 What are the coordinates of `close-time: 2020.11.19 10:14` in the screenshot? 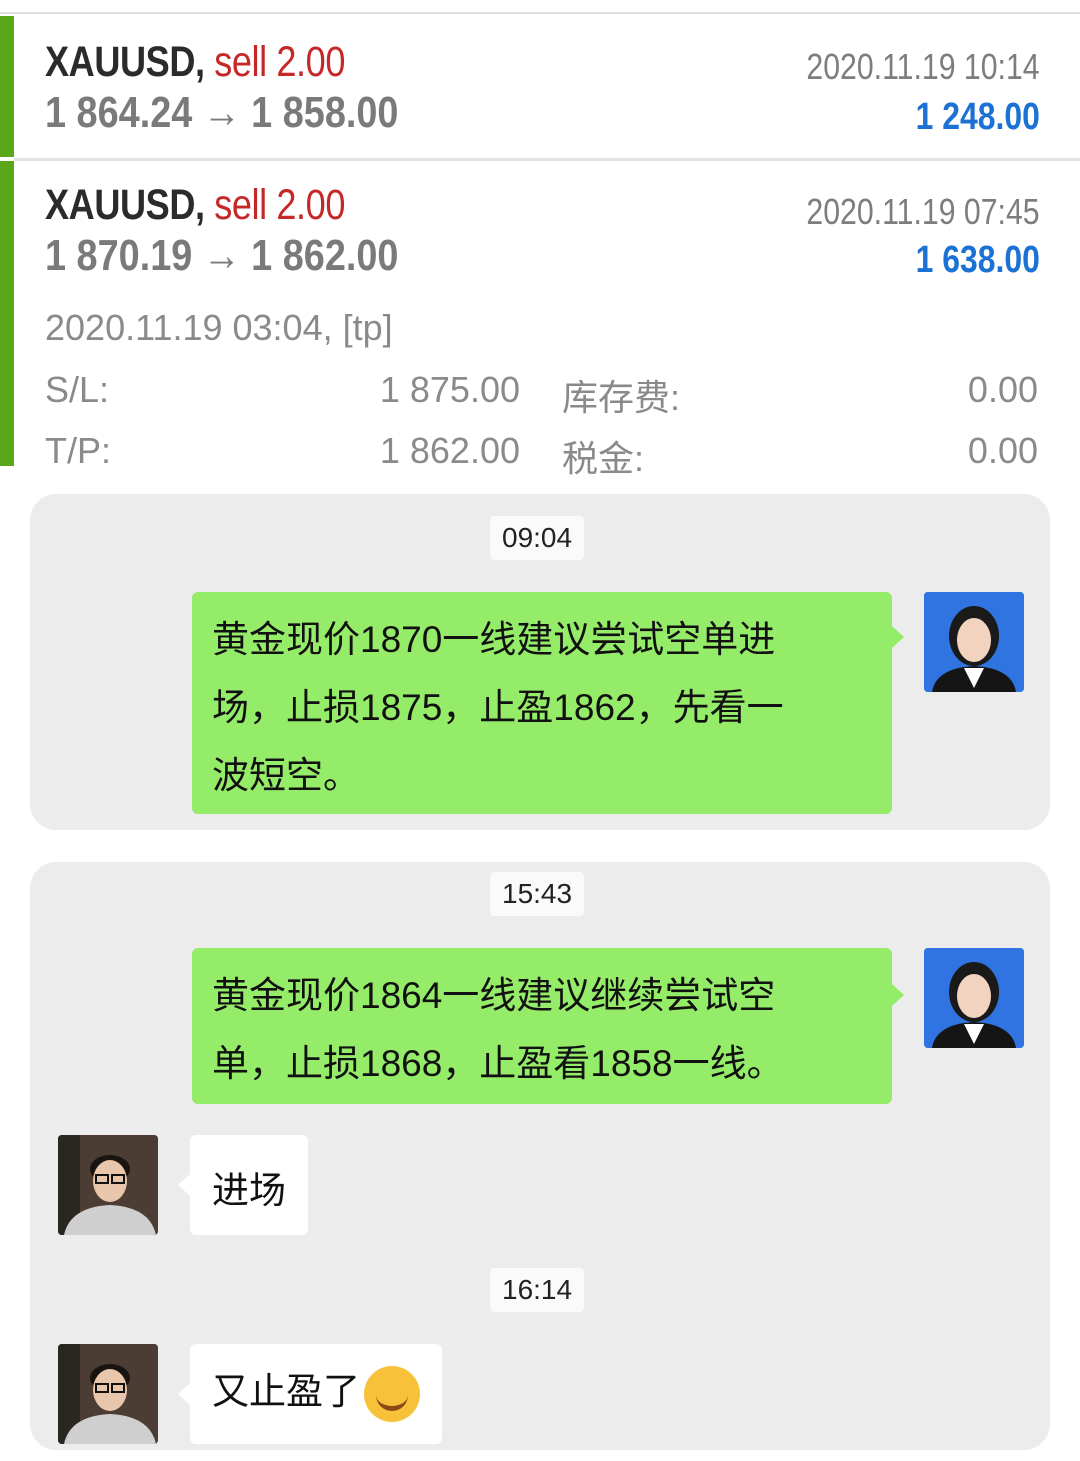 It's located at (923, 66).